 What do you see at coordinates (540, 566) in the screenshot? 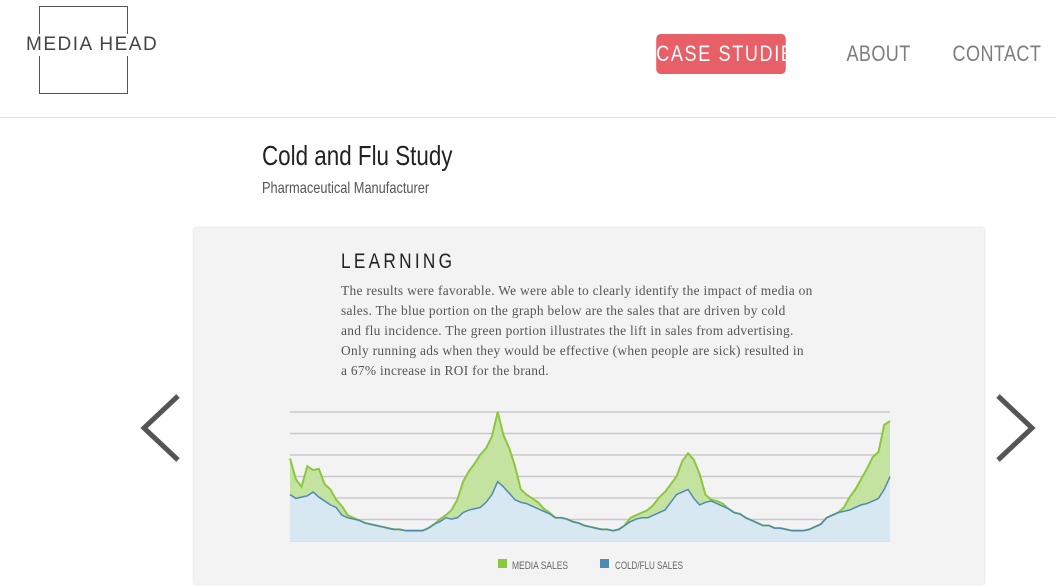
I see `legend-label-media-sales: MEDIA SALES` at bounding box center [540, 566].